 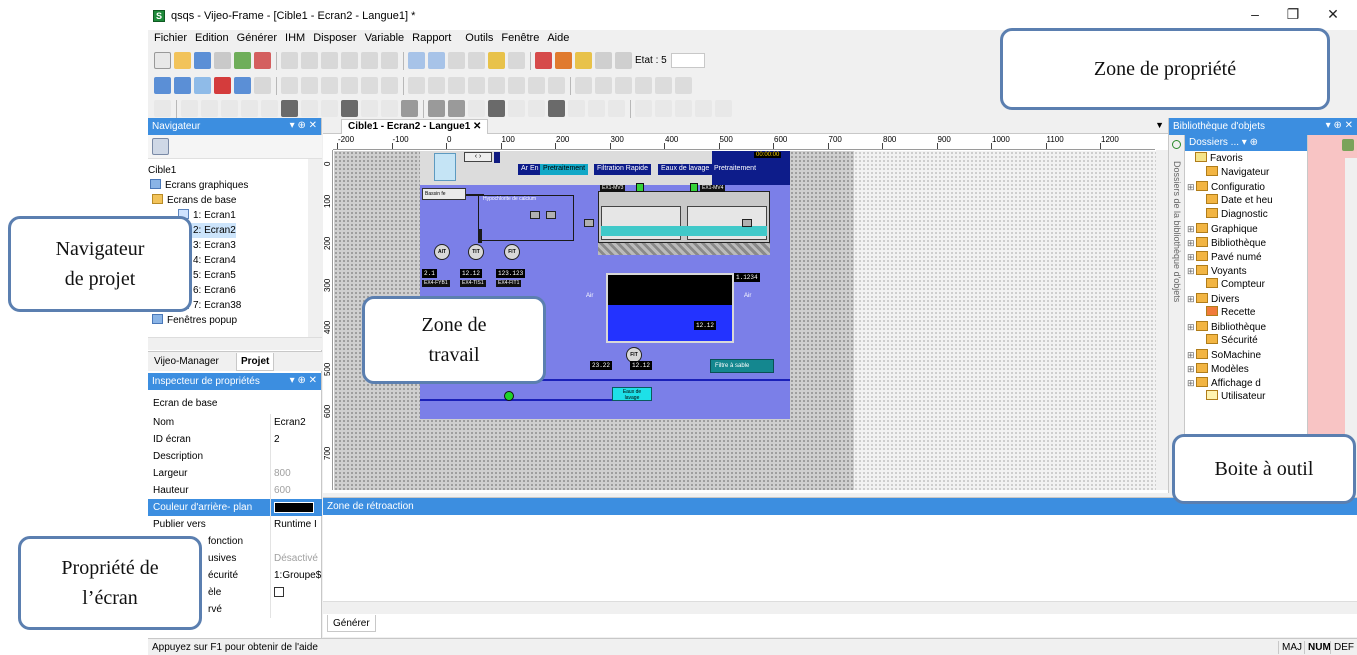 What do you see at coordinates (1162, 320) in the screenshot?
I see `work-area-vertical-scrollbar` at bounding box center [1162, 320].